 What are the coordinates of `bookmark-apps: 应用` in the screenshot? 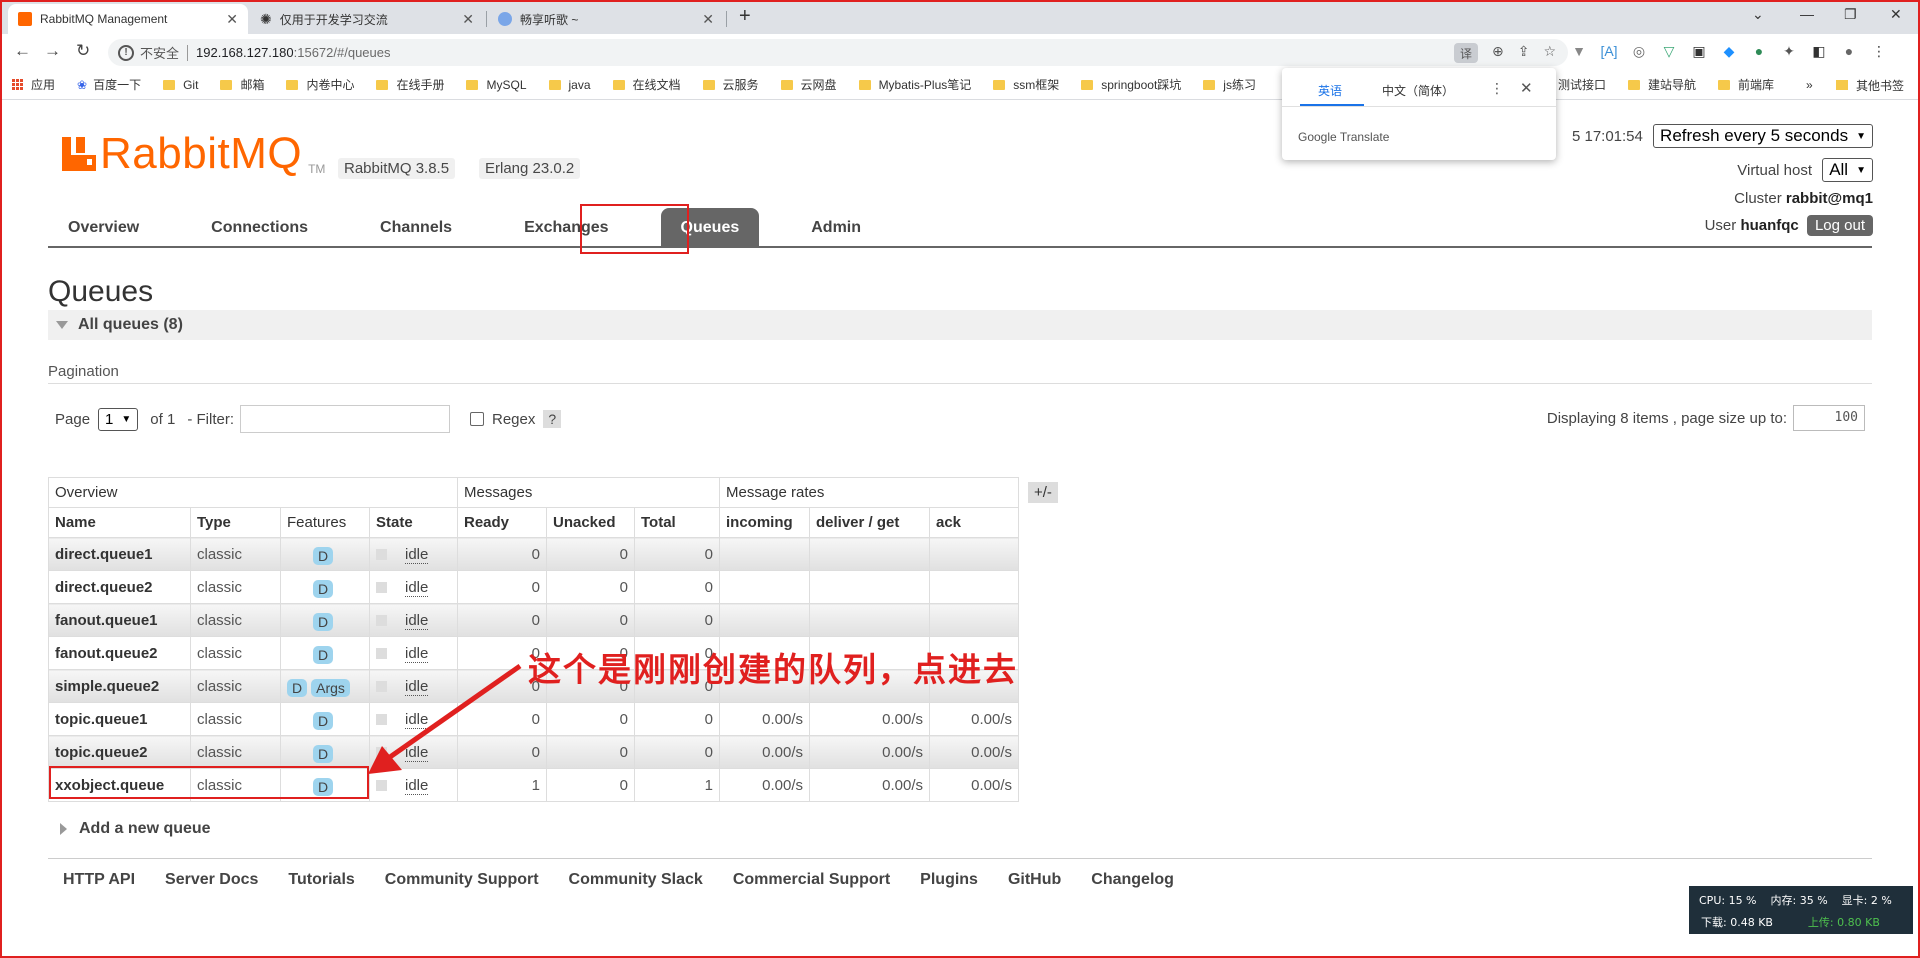 It's located at (33, 84).